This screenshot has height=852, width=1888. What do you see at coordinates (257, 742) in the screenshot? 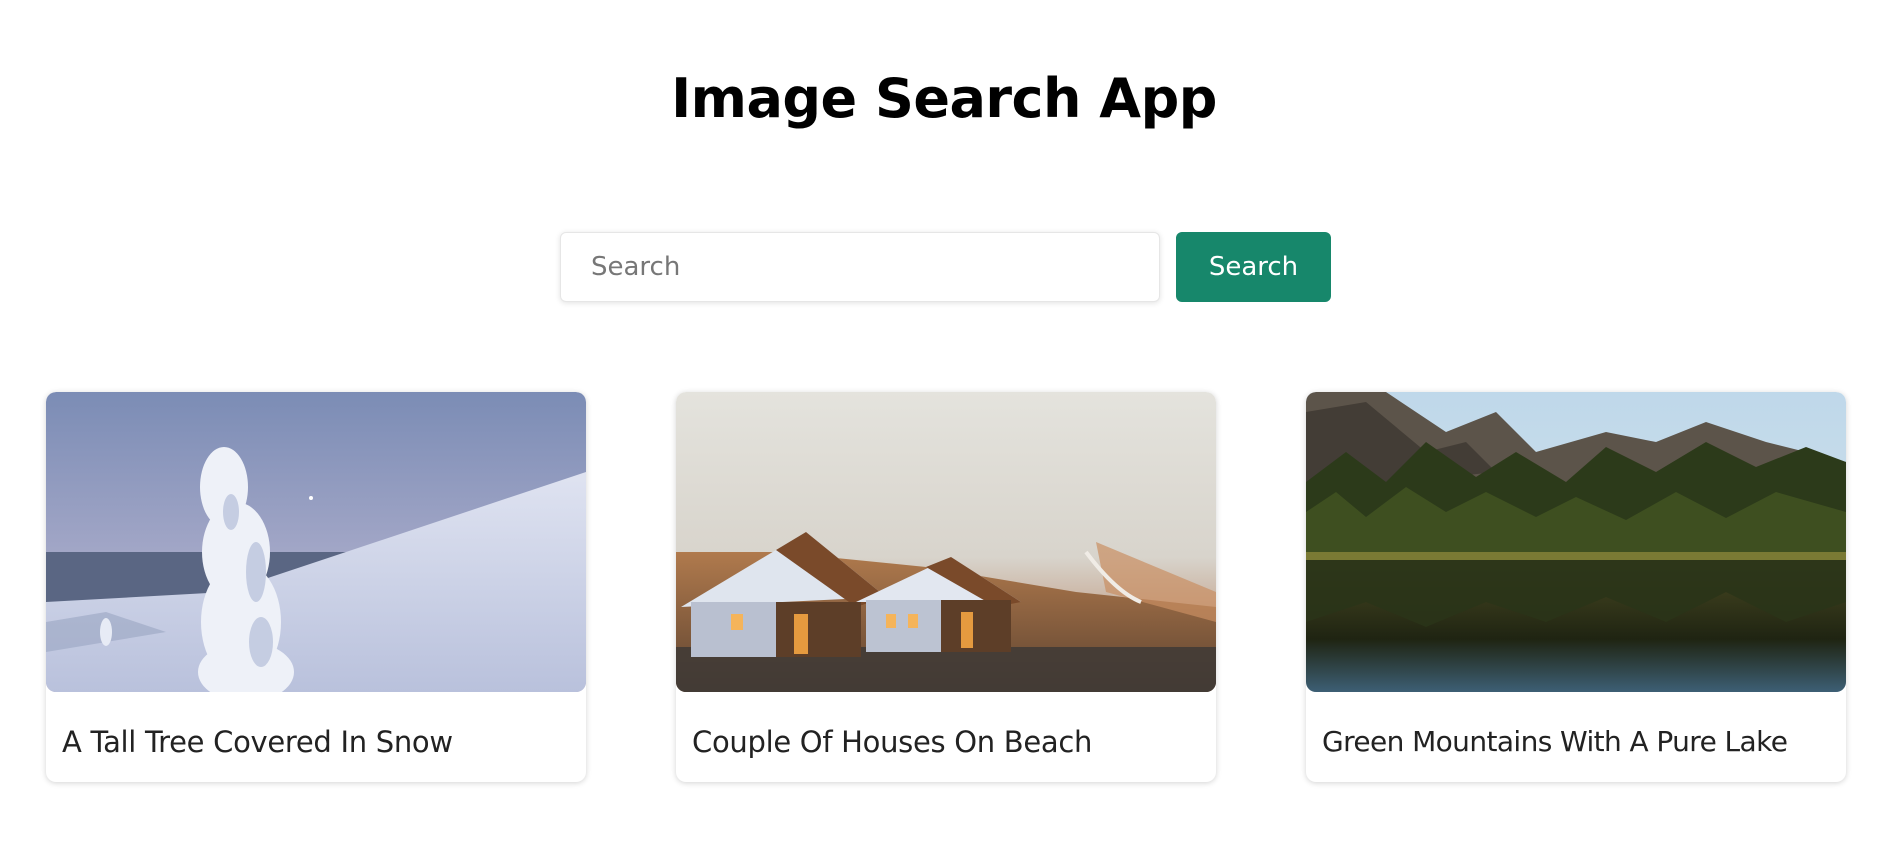
I see `result-caption: A Tall Tree Covered In Snow` at bounding box center [257, 742].